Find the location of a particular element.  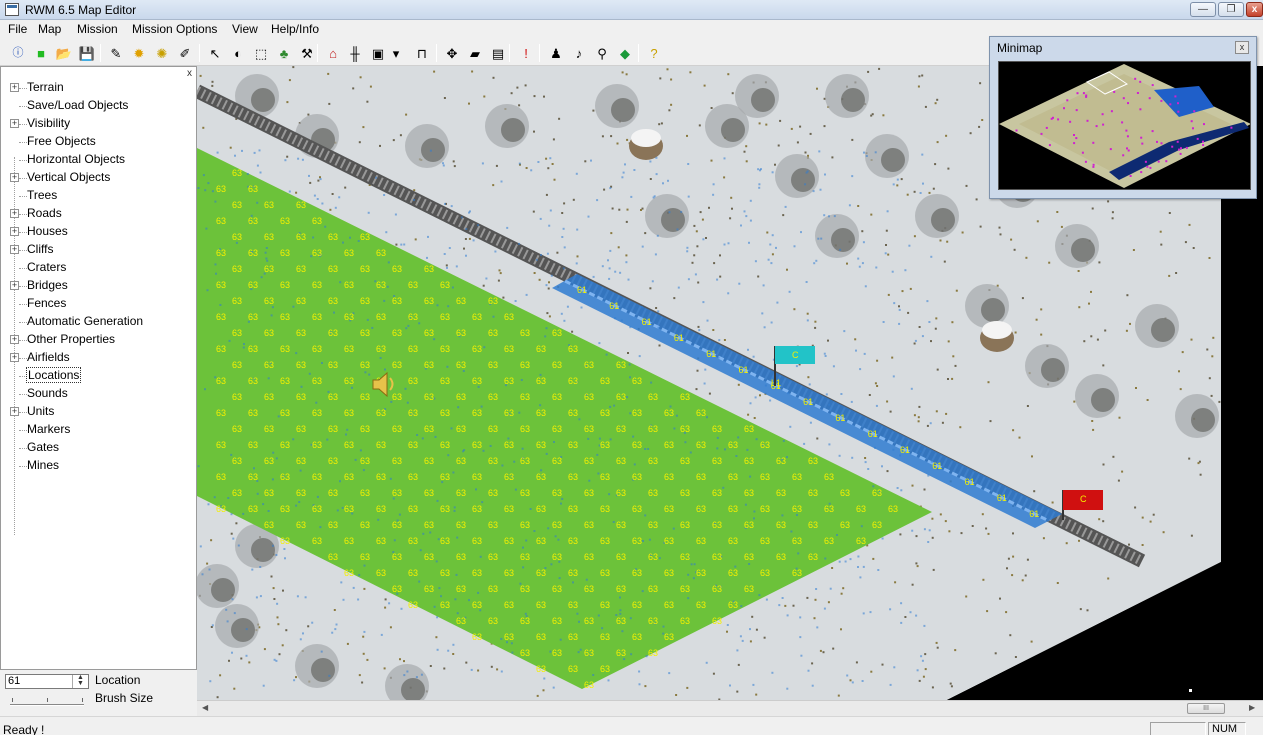

tree-item-mines: Mines is located at coordinates (101, 466).